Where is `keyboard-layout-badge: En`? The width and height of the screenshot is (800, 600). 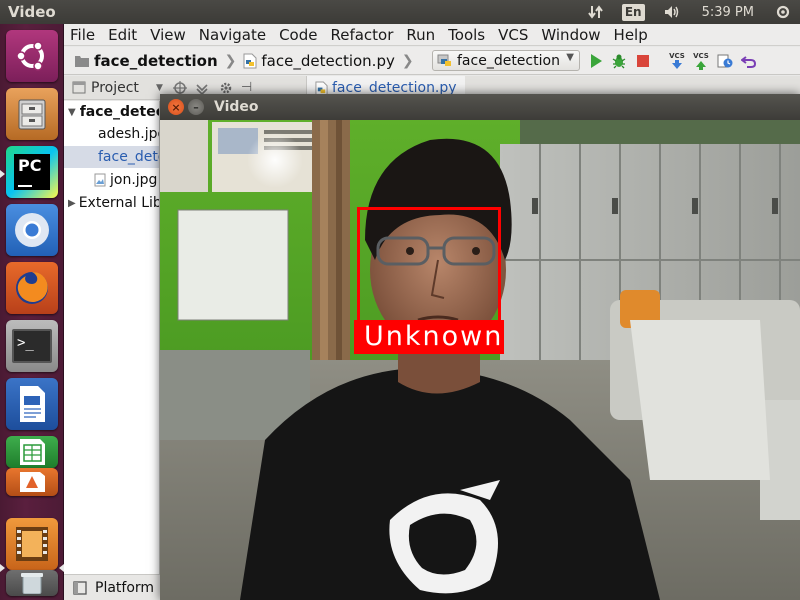
keyboard-layout-badge: En is located at coordinates (633, 12).